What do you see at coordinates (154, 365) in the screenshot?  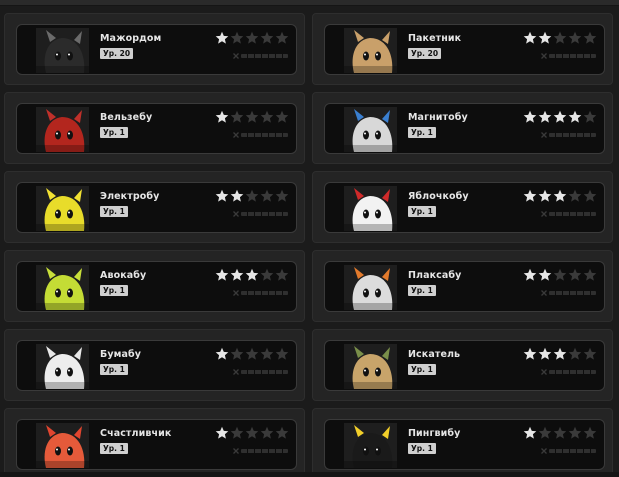 I see `character-card-9: Бумабу Ур. 1` at bounding box center [154, 365].